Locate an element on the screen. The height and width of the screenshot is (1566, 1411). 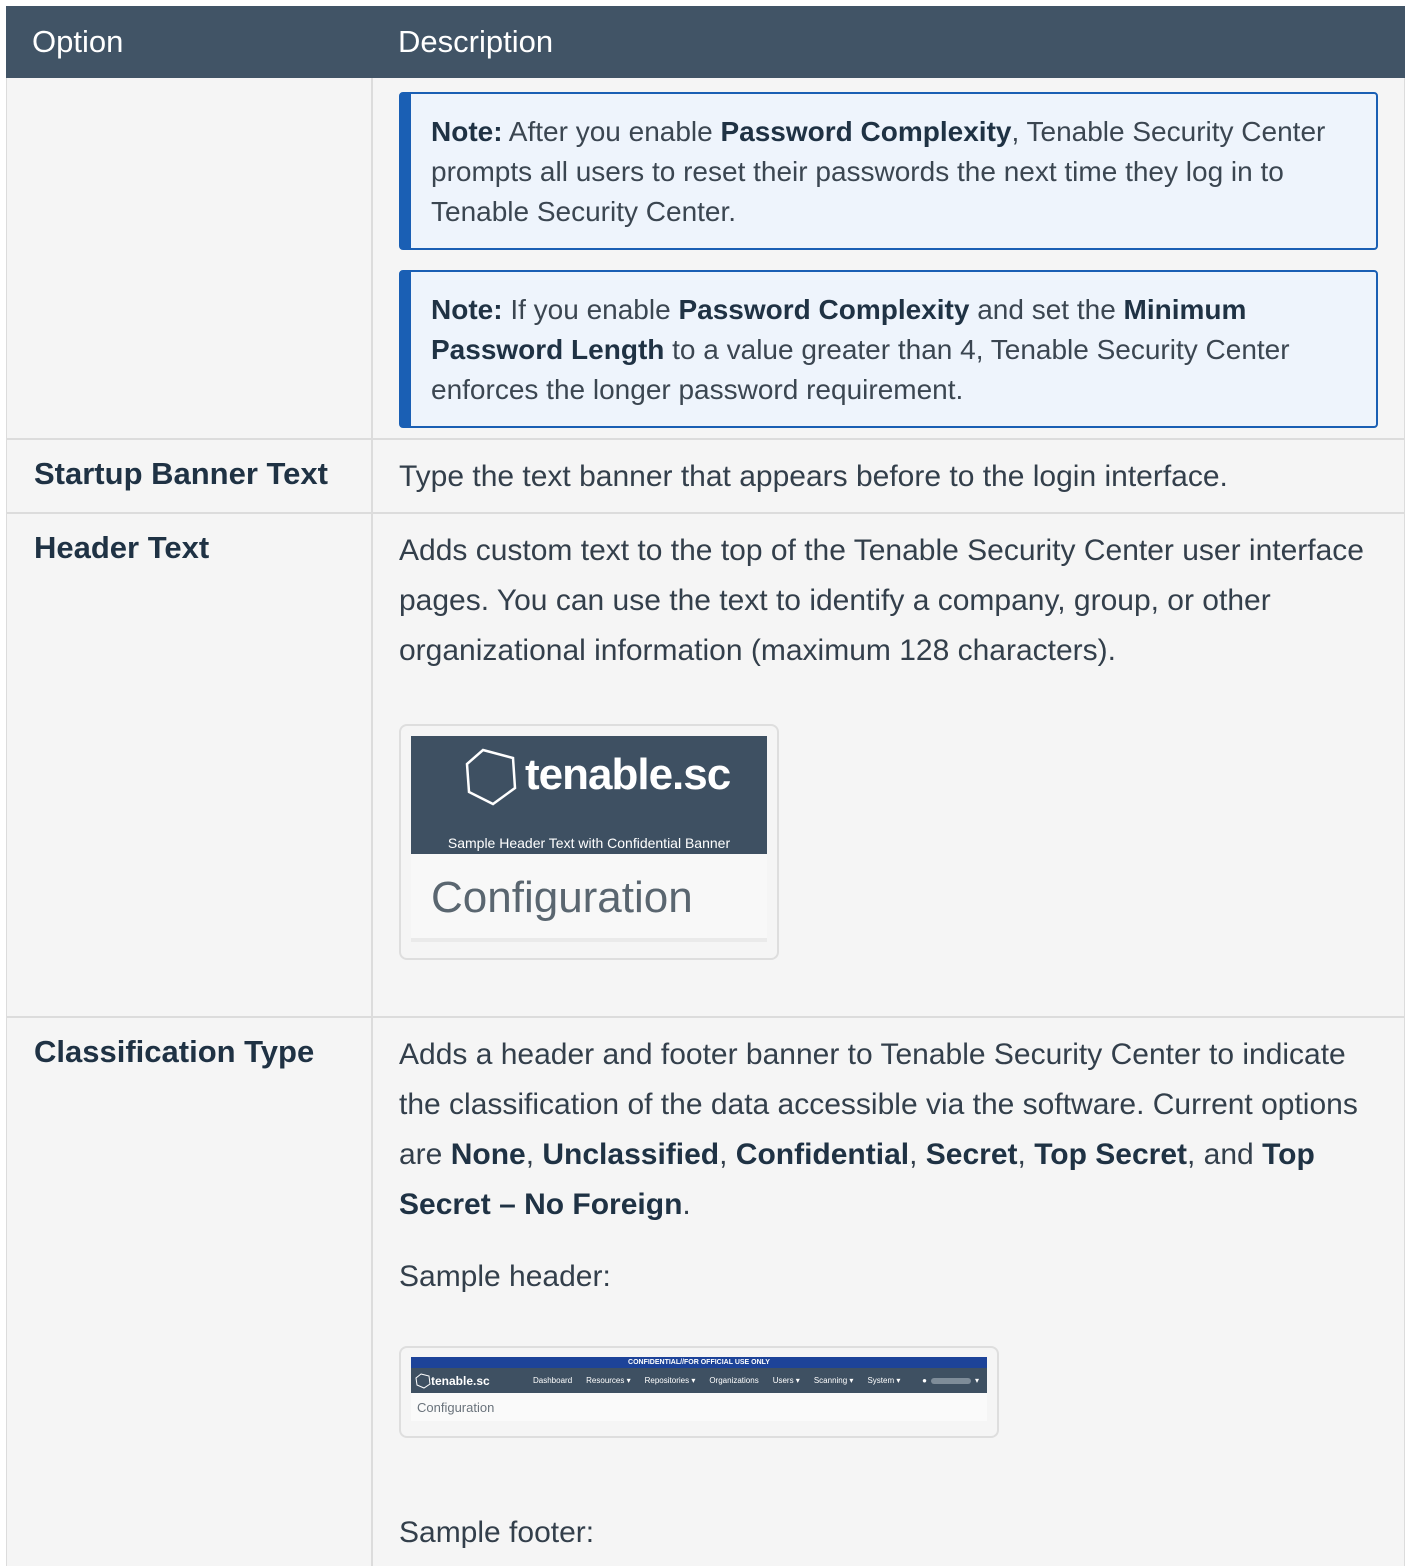
nav-item: Scanning ▾ is located at coordinates (833, 1380).